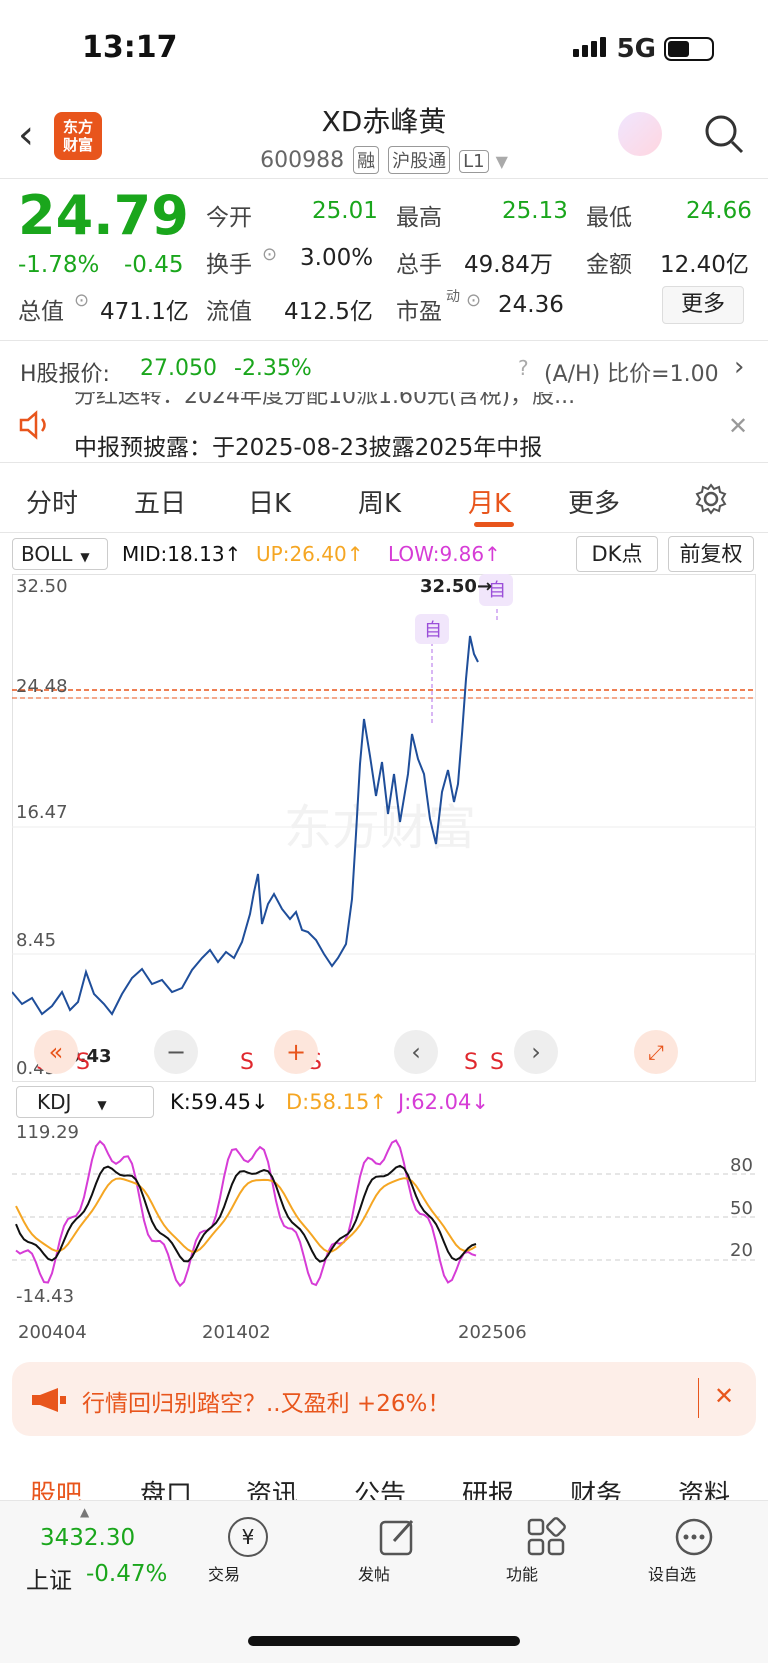 Image resolution: width=768 pixels, height=1663 pixels. Describe the element at coordinates (56, 1052) in the screenshot. I see `scroll-left-end-icon: «` at that location.